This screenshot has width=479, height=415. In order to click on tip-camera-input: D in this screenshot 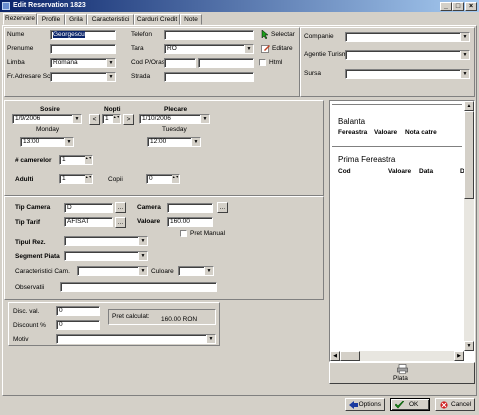, I will do `click(88, 208)`.